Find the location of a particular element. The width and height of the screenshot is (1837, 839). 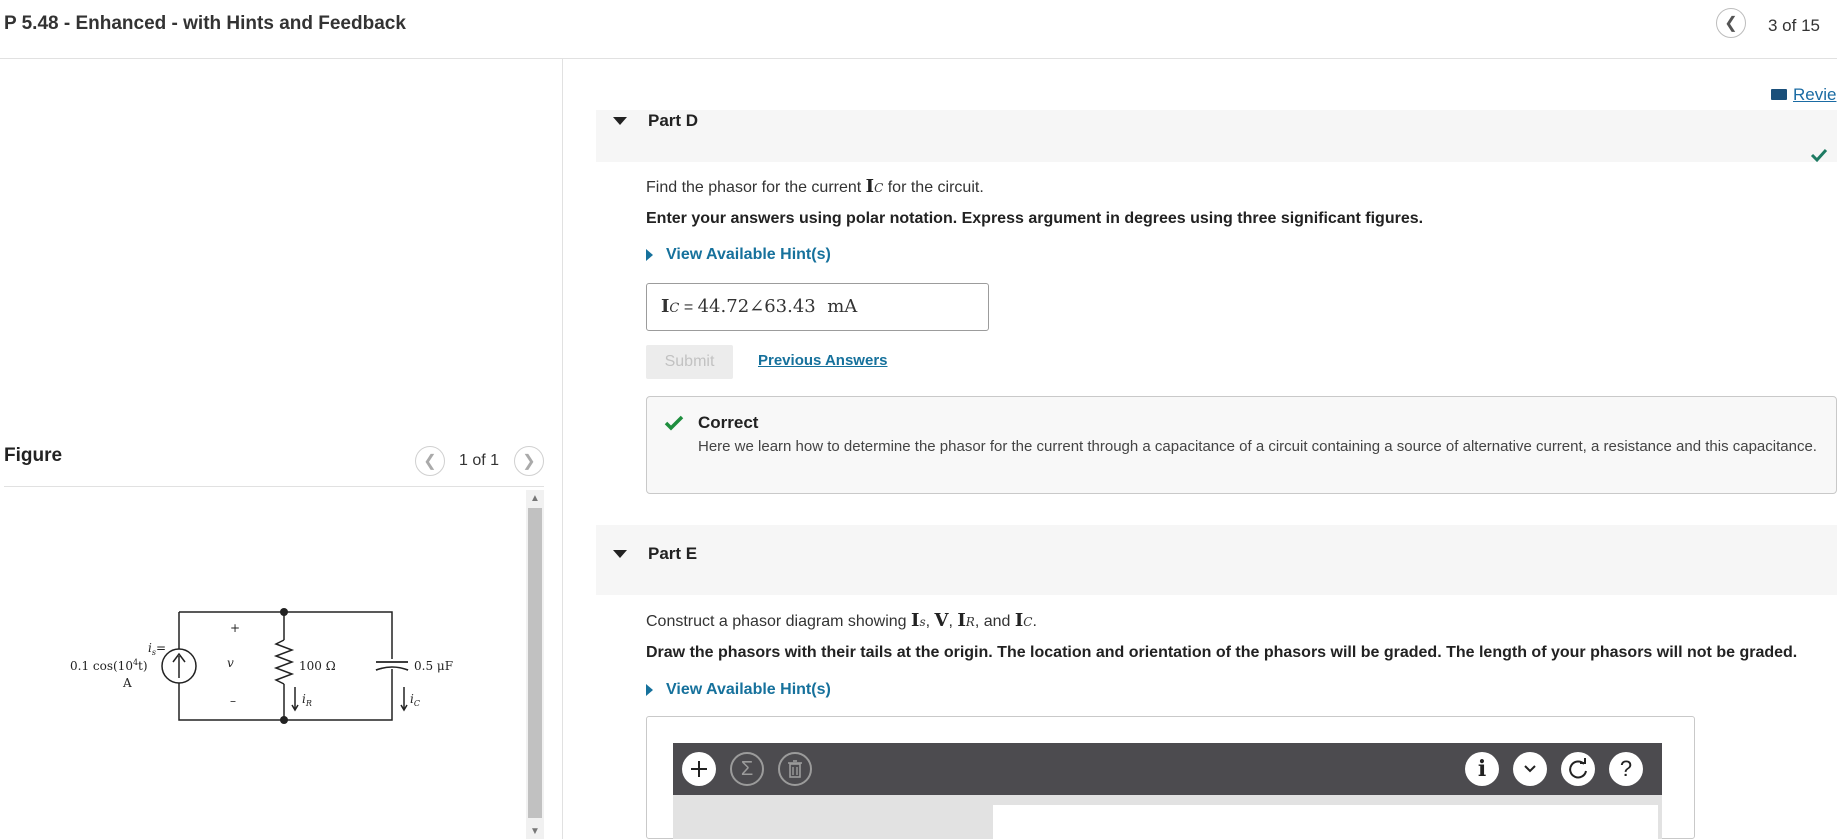

vector-sum-button: Σ is located at coordinates (747, 769).